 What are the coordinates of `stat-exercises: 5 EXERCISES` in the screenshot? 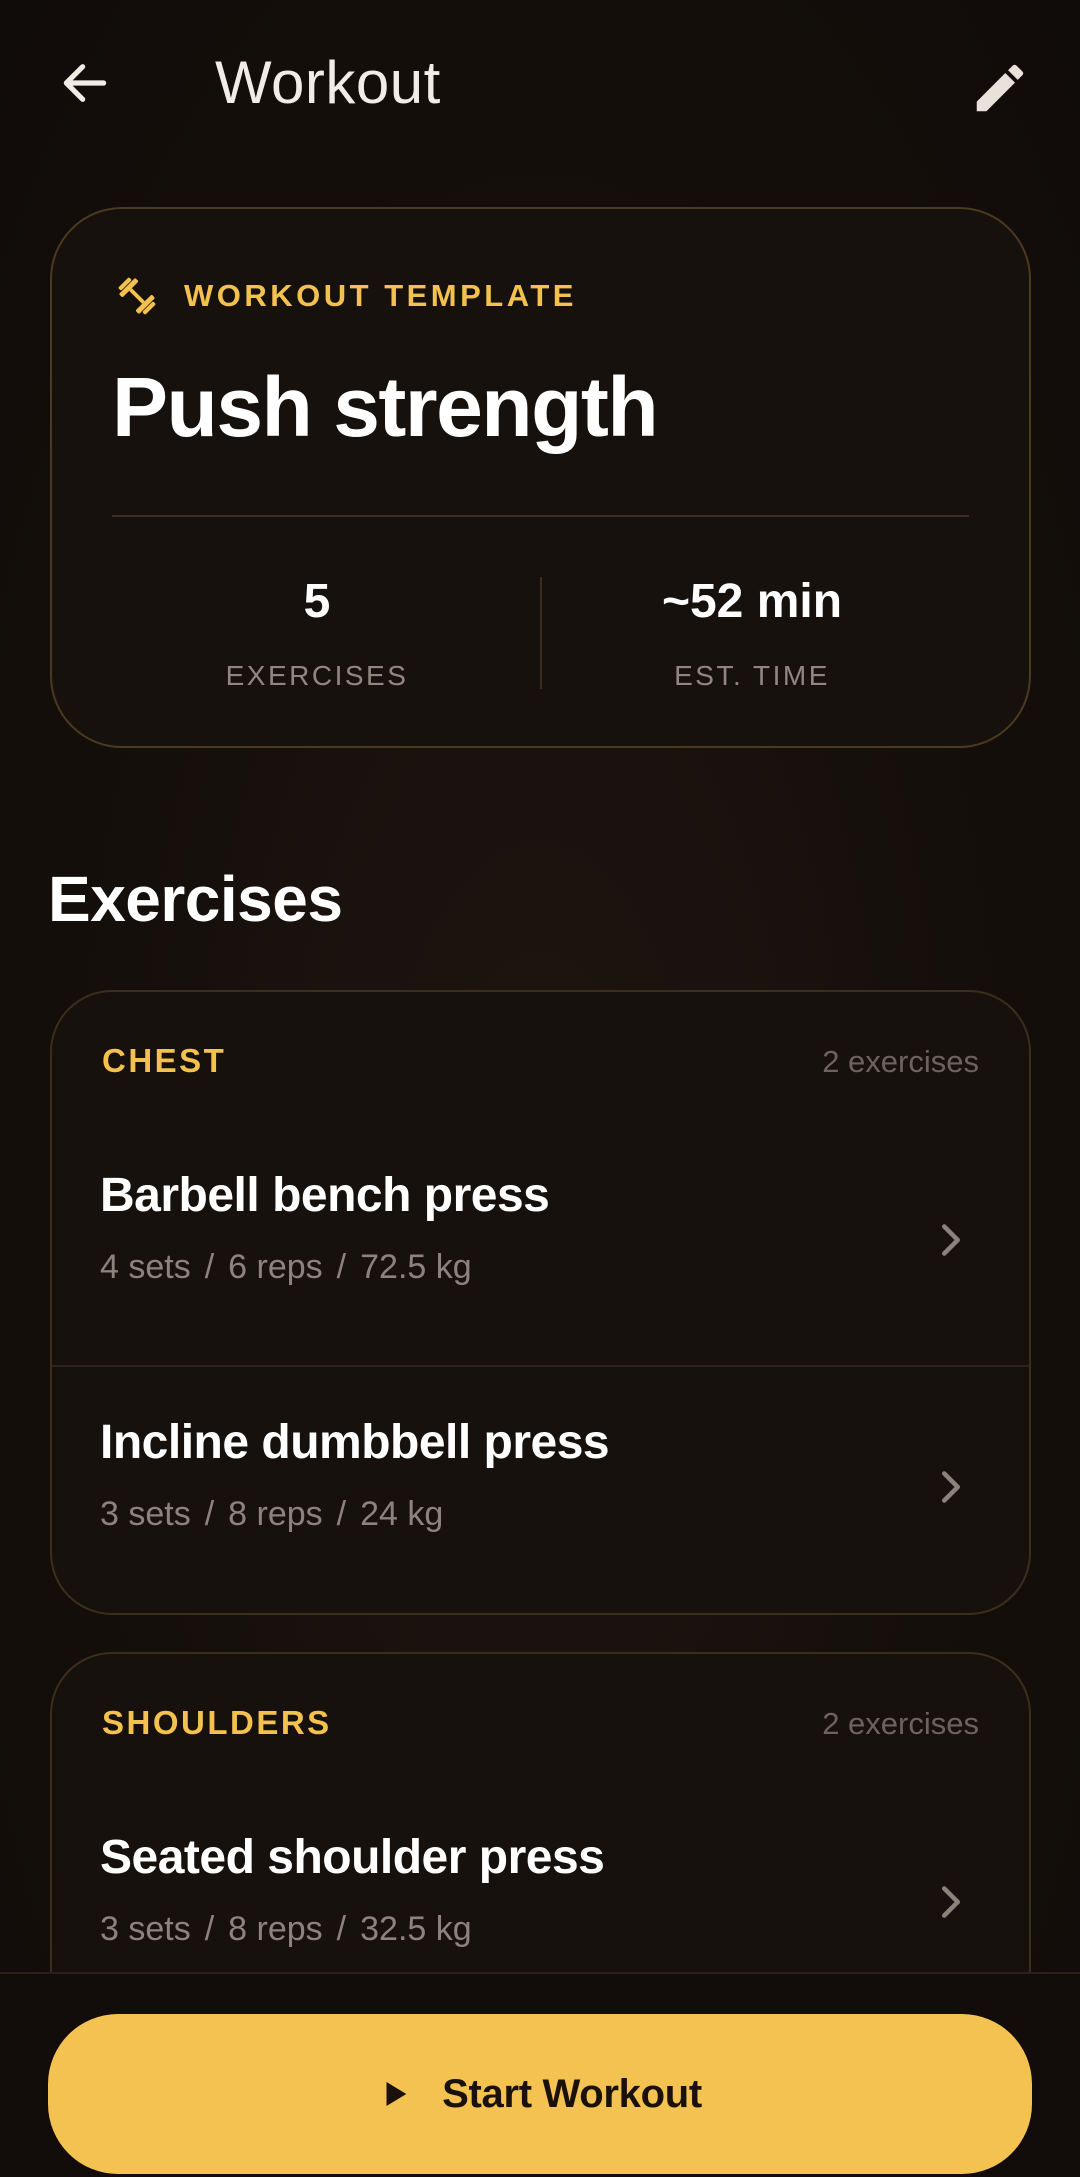 It's located at (317, 633).